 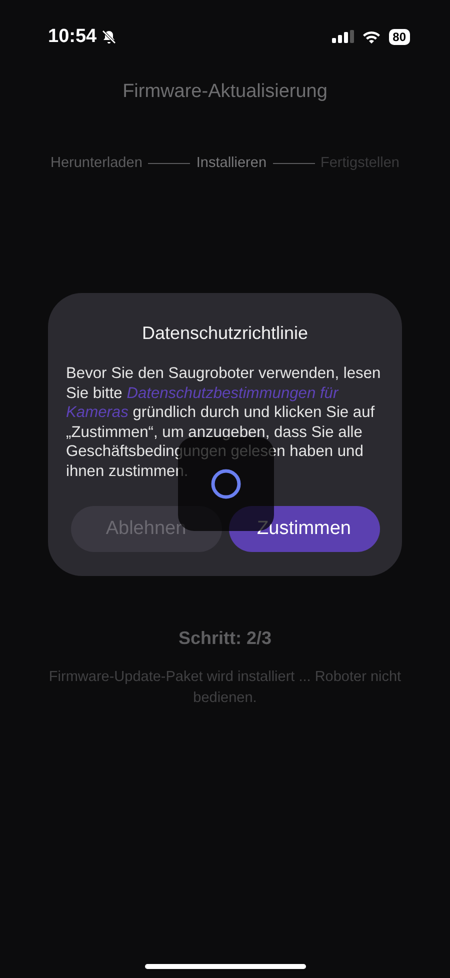 I want to click on signal-icon, so click(x=343, y=36).